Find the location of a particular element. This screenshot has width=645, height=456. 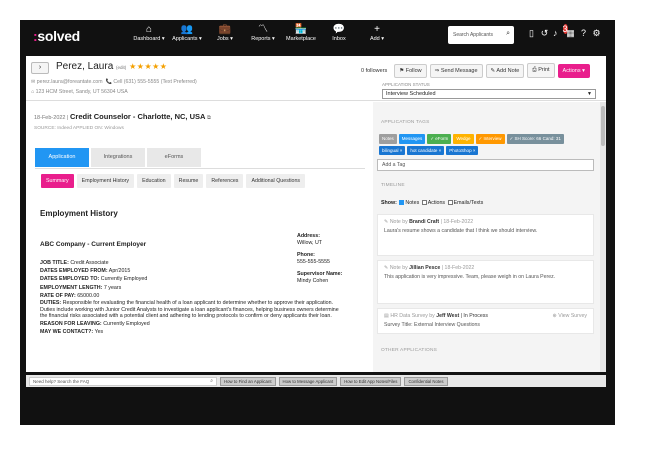

section-heading: Employment History is located at coordinates (79, 213).